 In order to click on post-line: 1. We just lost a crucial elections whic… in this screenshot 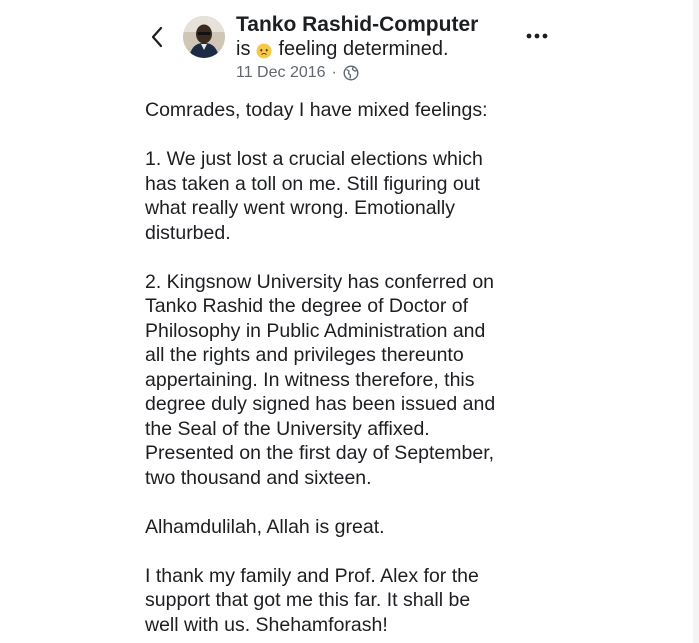, I will do `click(314, 159)`.